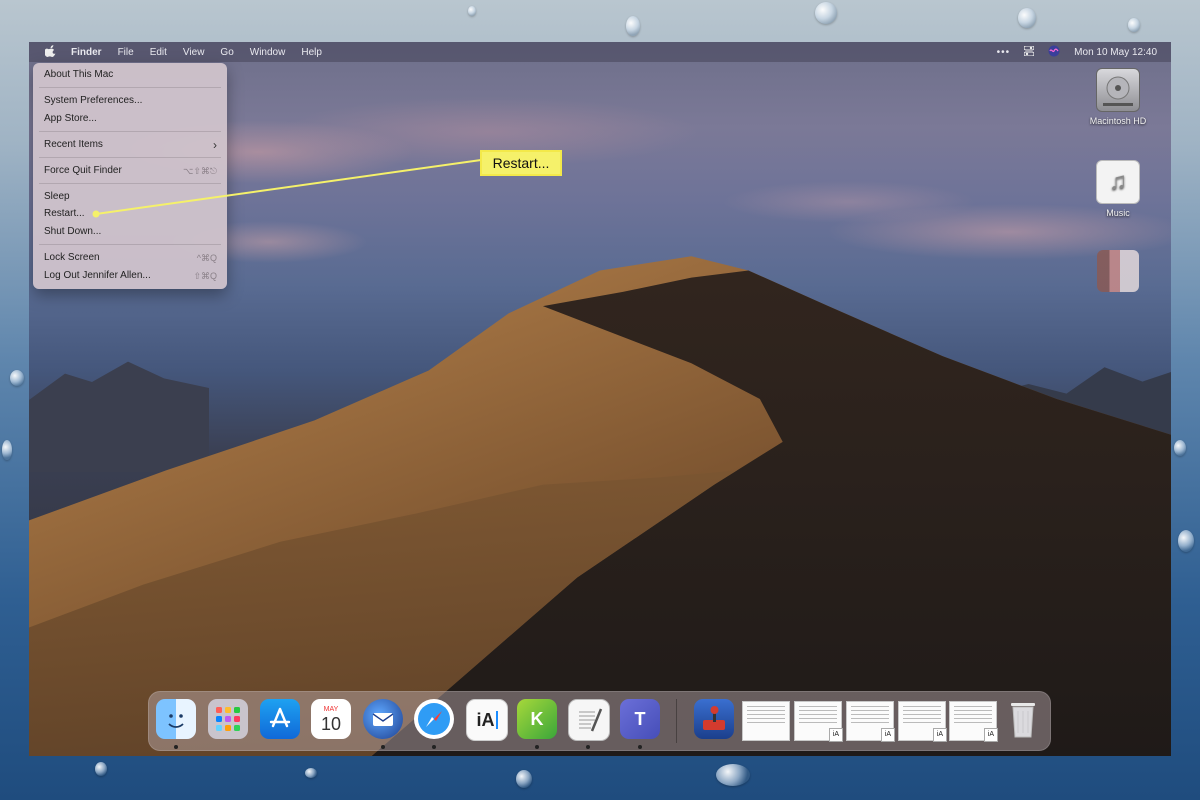 Image resolution: width=1200 pixels, height=800 pixels. I want to click on app-glyph: iA, so click(485, 719).